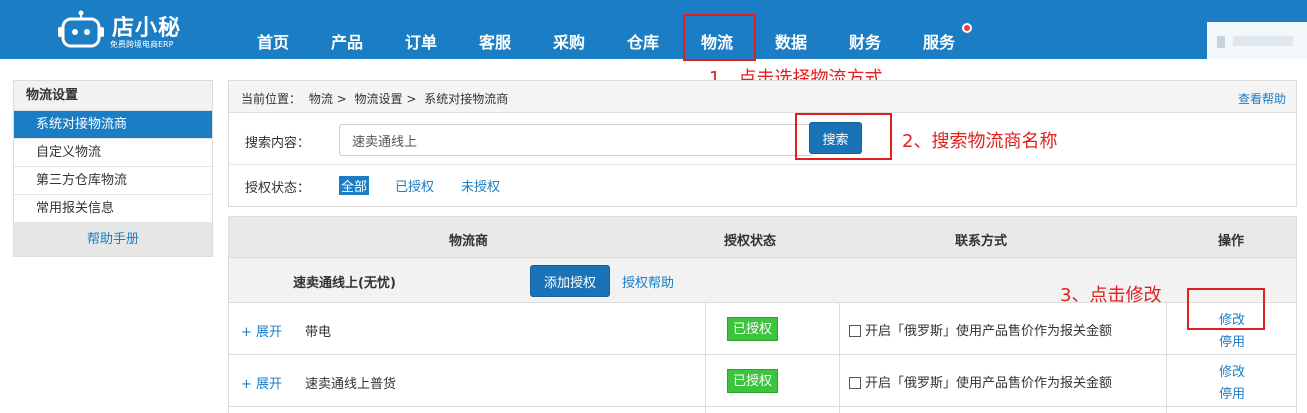  Describe the element at coordinates (762, 409) in the screenshot. I see `table-row` at that location.